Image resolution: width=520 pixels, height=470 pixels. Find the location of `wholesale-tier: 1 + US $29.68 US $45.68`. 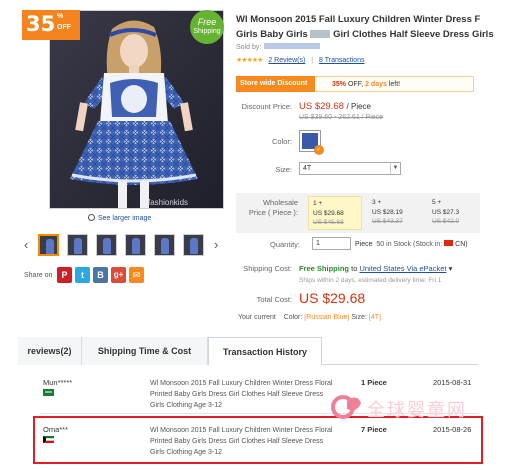

wholesale-tier: 1 + US $29.68 US $45.68 is located at coordinates (335, 213).